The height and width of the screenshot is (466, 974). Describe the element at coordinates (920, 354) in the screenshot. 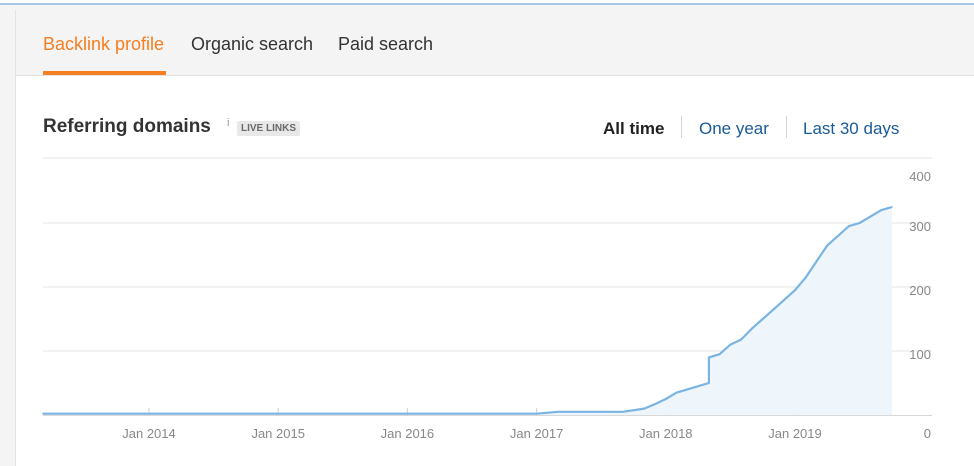

I see `y-tick-label: 100` at that location.